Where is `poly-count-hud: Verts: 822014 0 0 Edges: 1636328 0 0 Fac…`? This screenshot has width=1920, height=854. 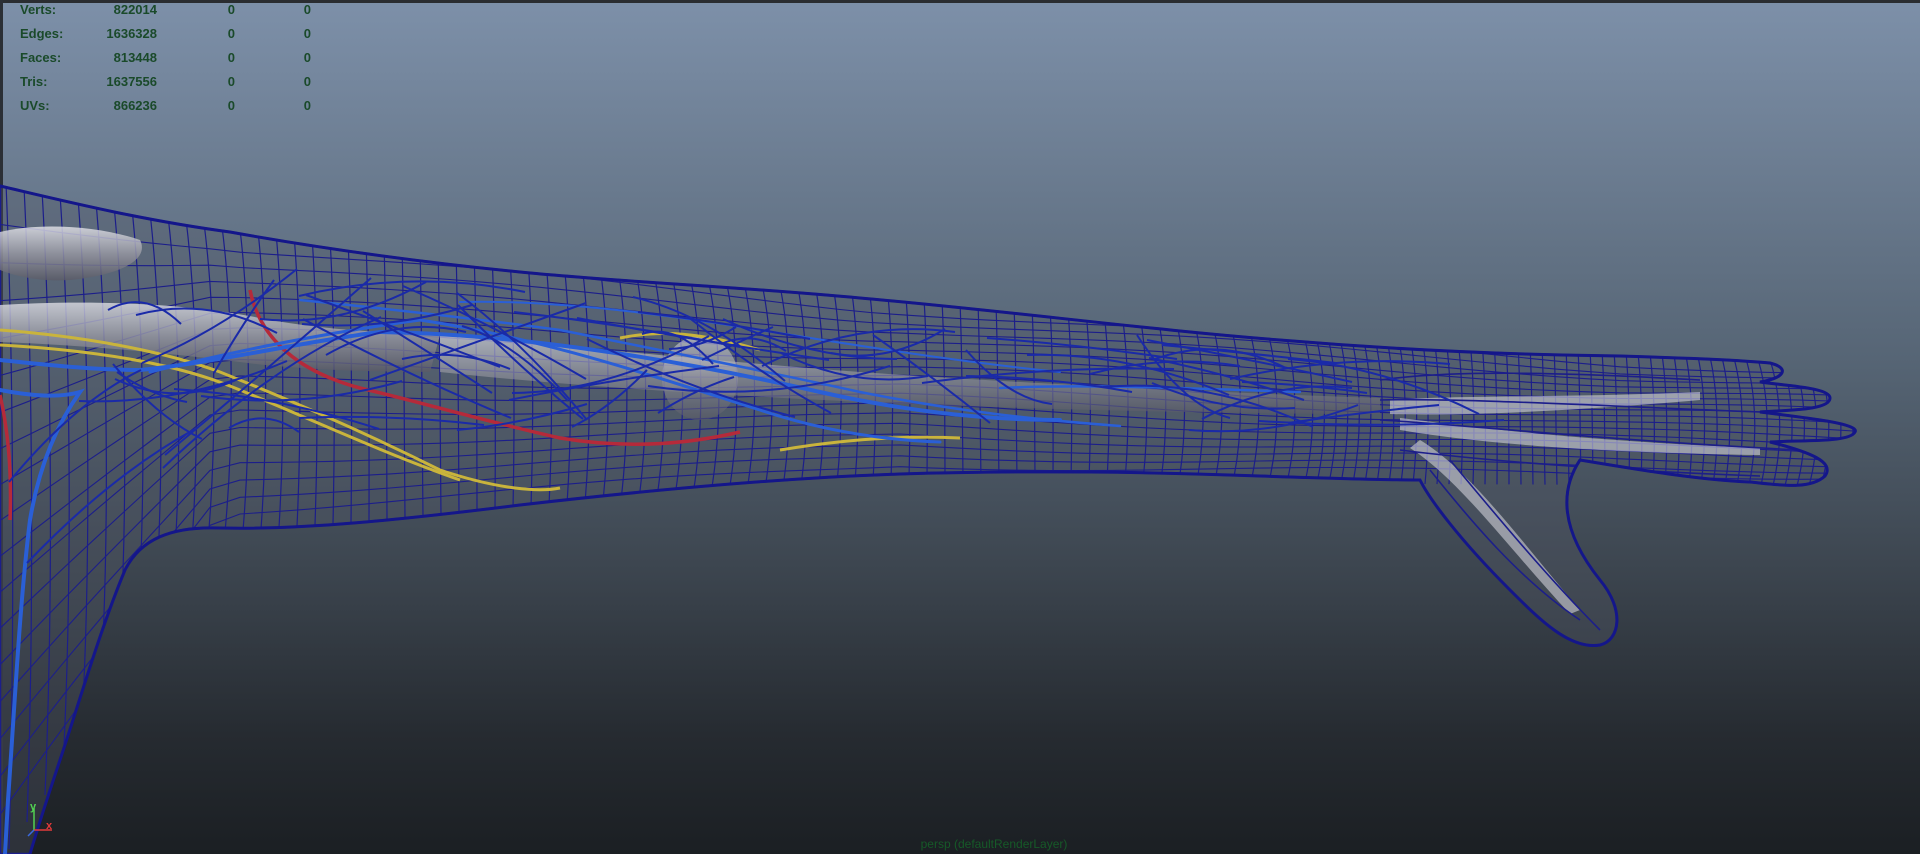
poly-count-hud: Verts: 822014 0 0 Edges: 1636328 0 0 Fac… is located at coordinates (165, 60).